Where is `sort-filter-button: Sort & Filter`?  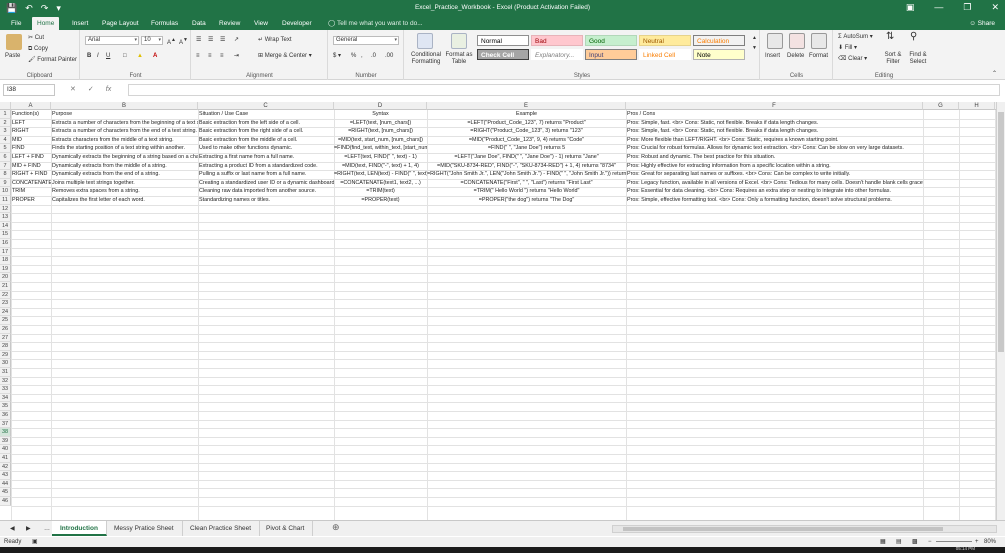 sort-filter-button: Sort & Filter is located at coordinates (893, 59).